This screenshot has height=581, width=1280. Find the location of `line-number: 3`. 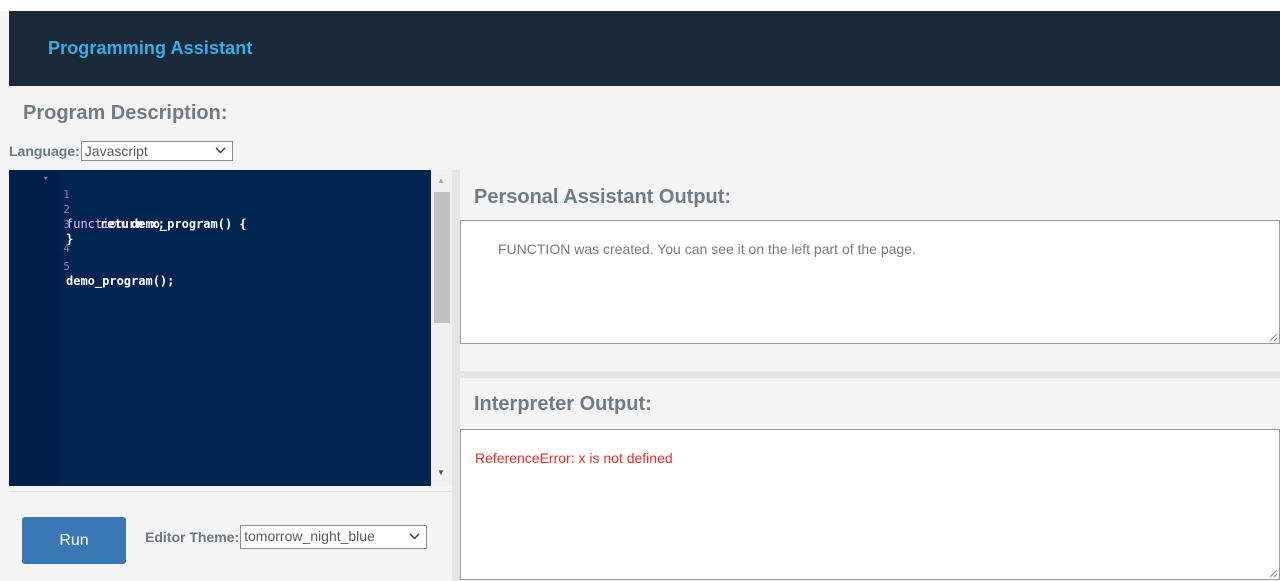

line-number: 3 is located at coordinates (66, 224).